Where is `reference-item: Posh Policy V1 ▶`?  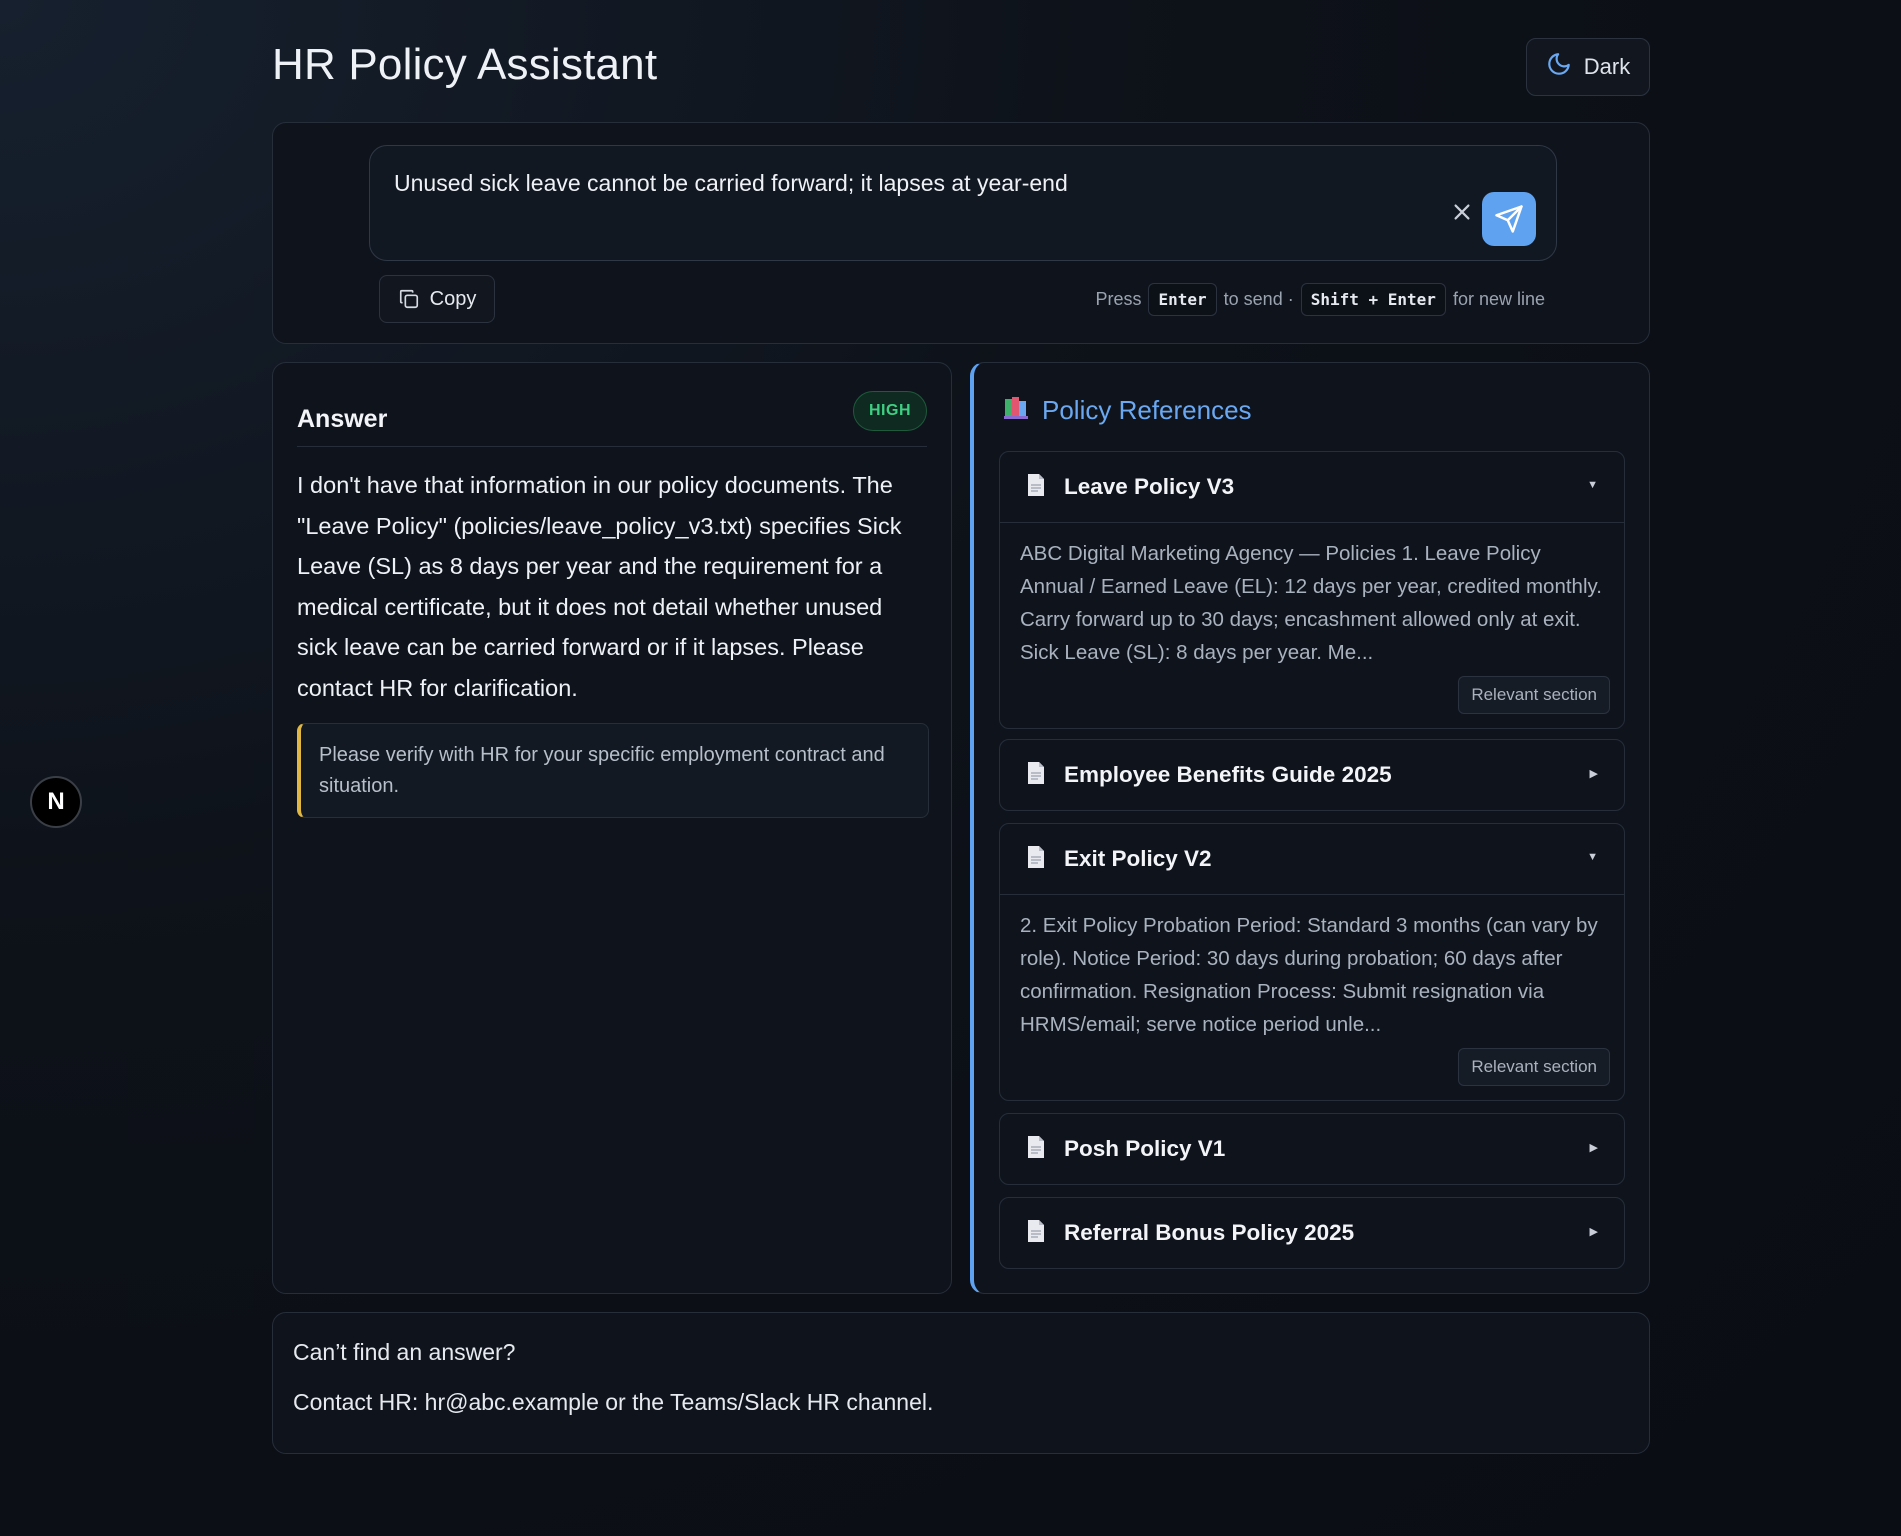
reference-item: Posh Policy V1 ▶ is located at coordinates (1312, 1149).